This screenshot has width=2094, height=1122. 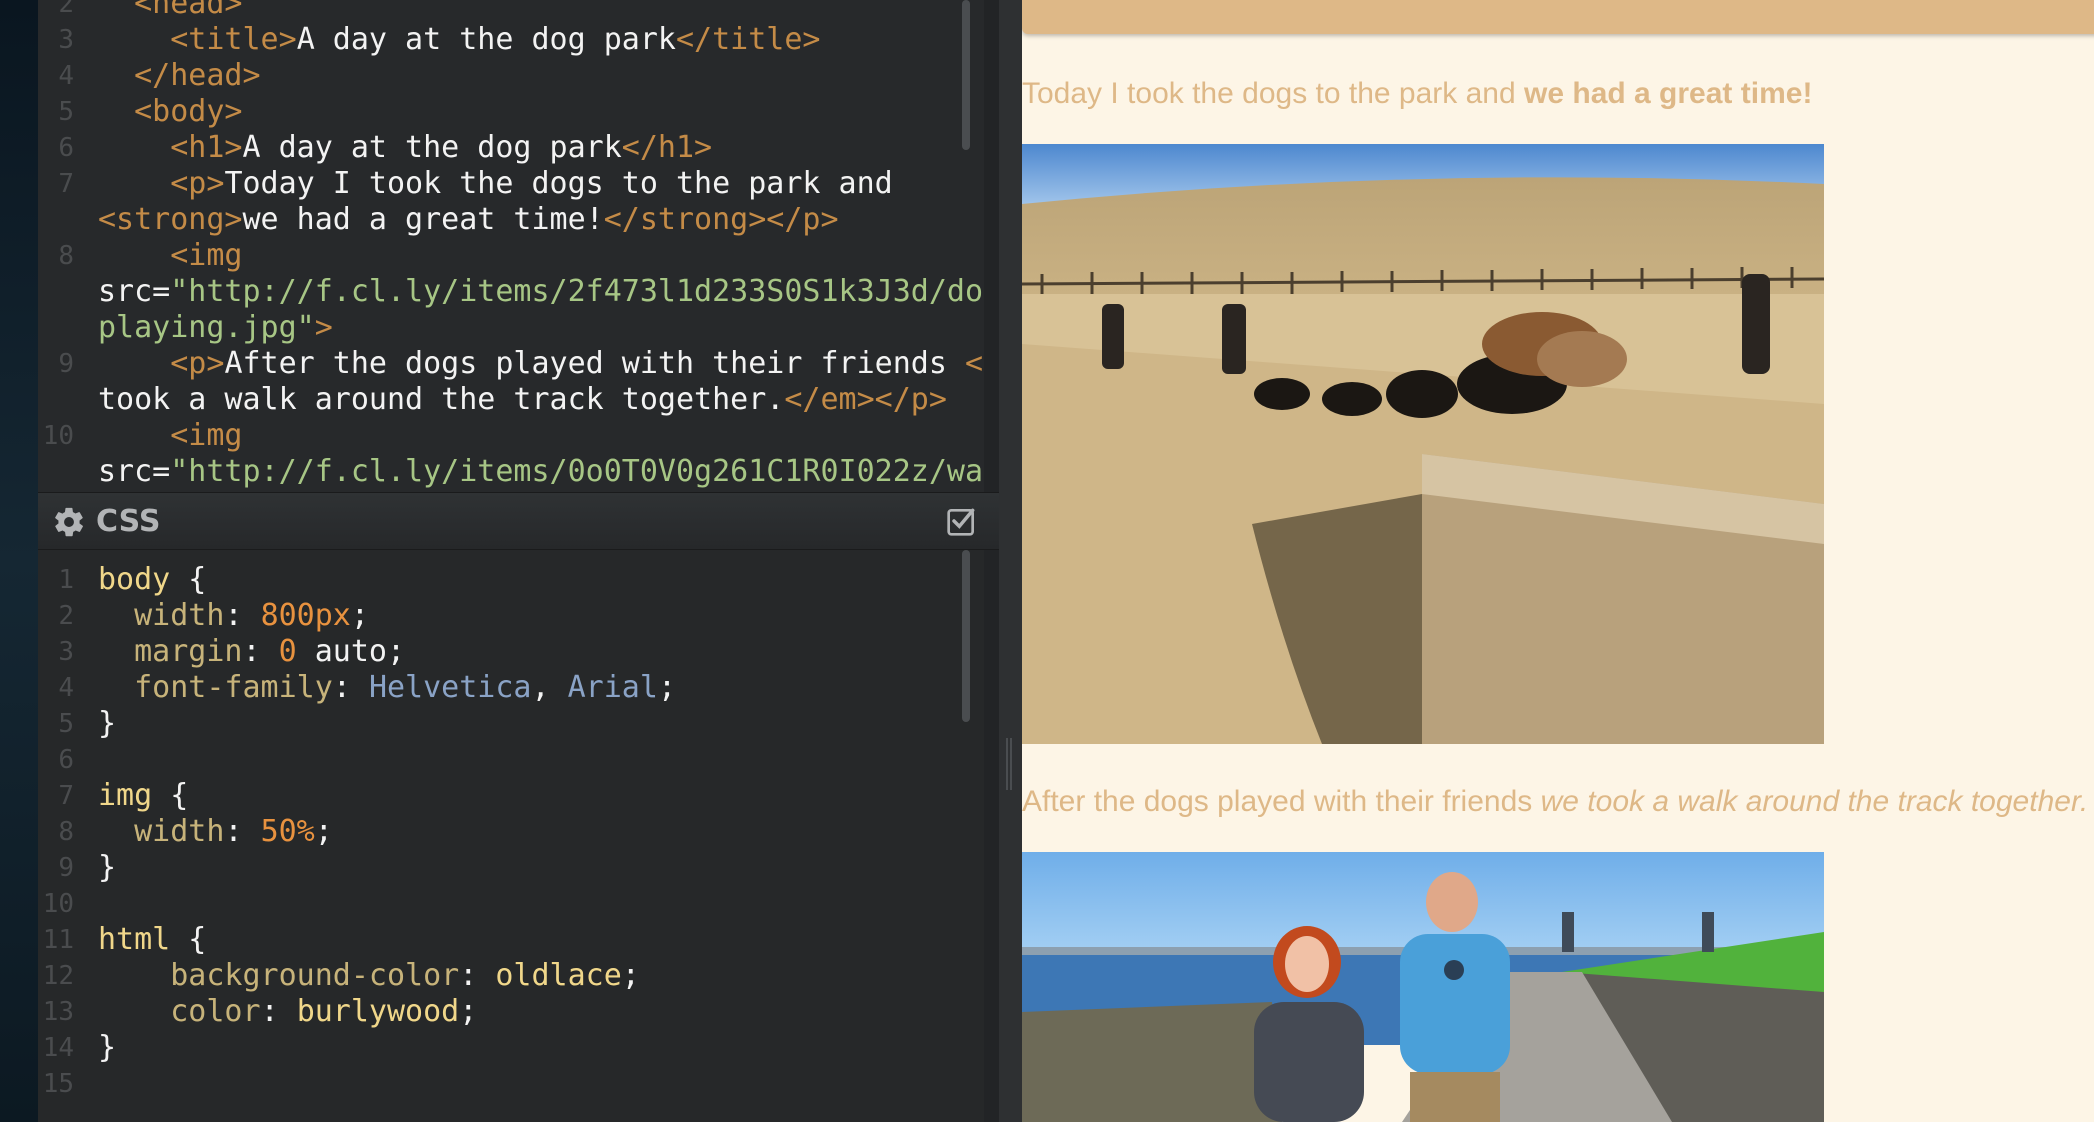 I want to click on css-code-line: 15, so click(x=511, y=1084).